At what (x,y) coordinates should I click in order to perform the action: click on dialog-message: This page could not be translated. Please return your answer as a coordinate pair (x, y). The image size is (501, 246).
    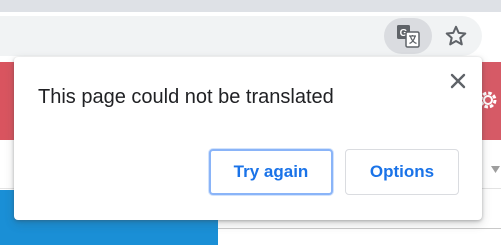
    Looking at the image, I should click on (186, 97).